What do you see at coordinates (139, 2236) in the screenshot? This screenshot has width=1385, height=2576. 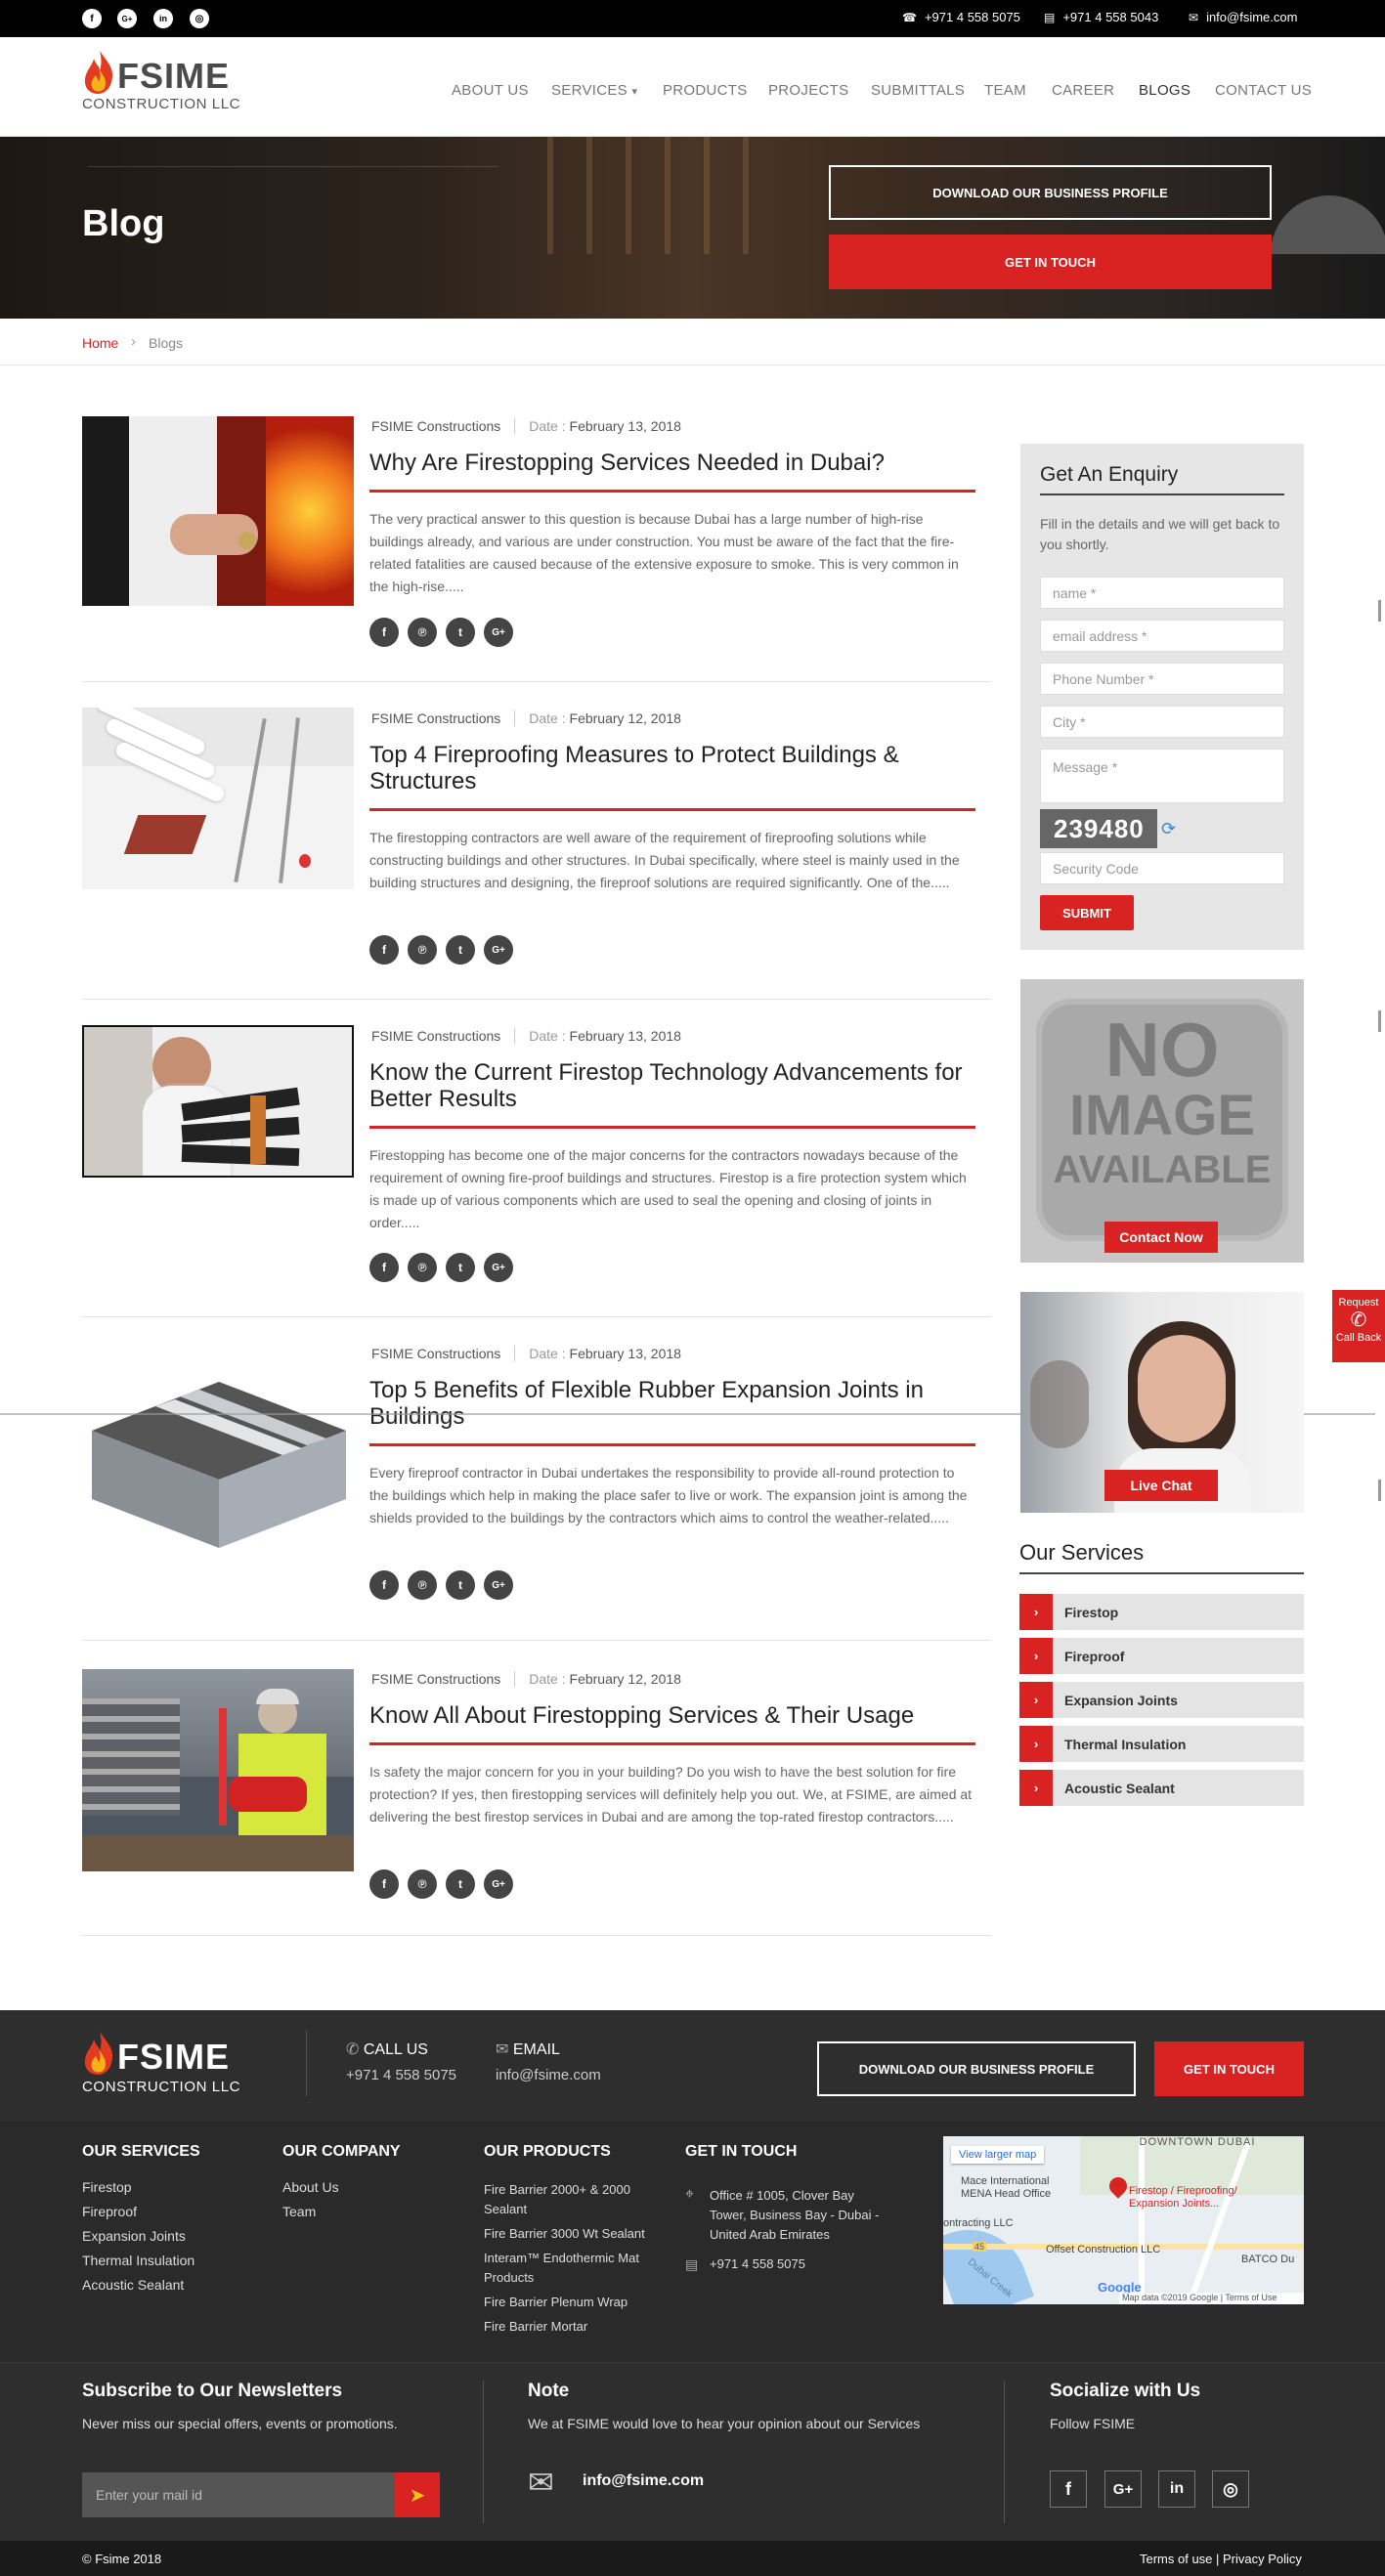 I see `footer-link: Expansion Joints` at bounding box center [139, 2236].